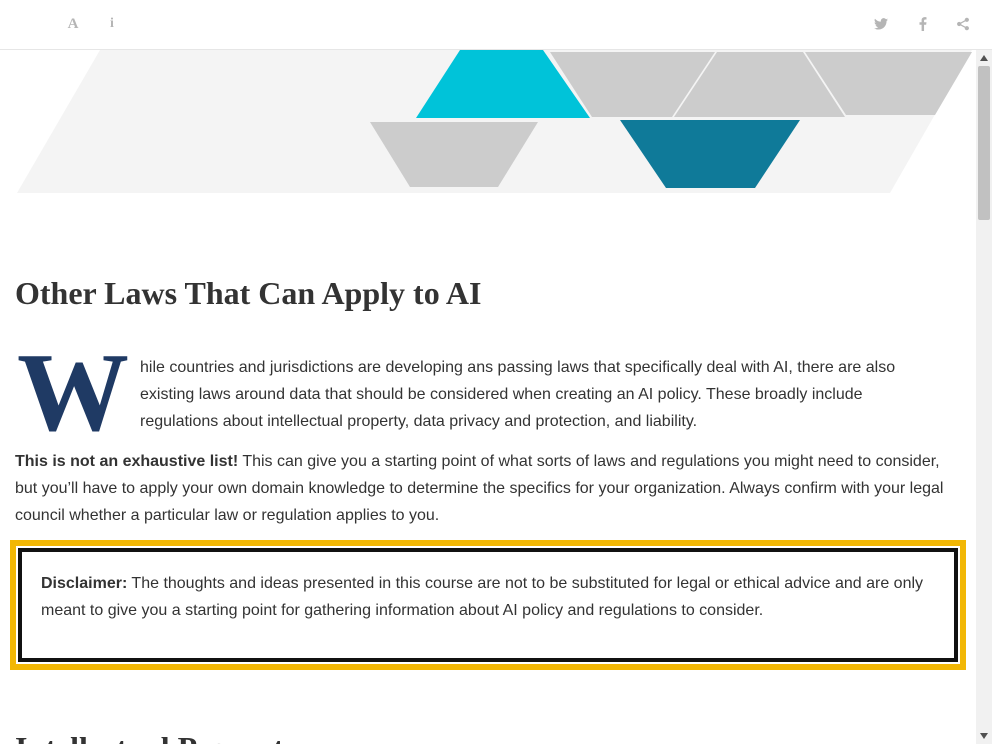 This screenshot has height=744, width=992. Describe the element at coordinates (984, 397) in the screenshot. I see `vertical-scrollbar` at that location.